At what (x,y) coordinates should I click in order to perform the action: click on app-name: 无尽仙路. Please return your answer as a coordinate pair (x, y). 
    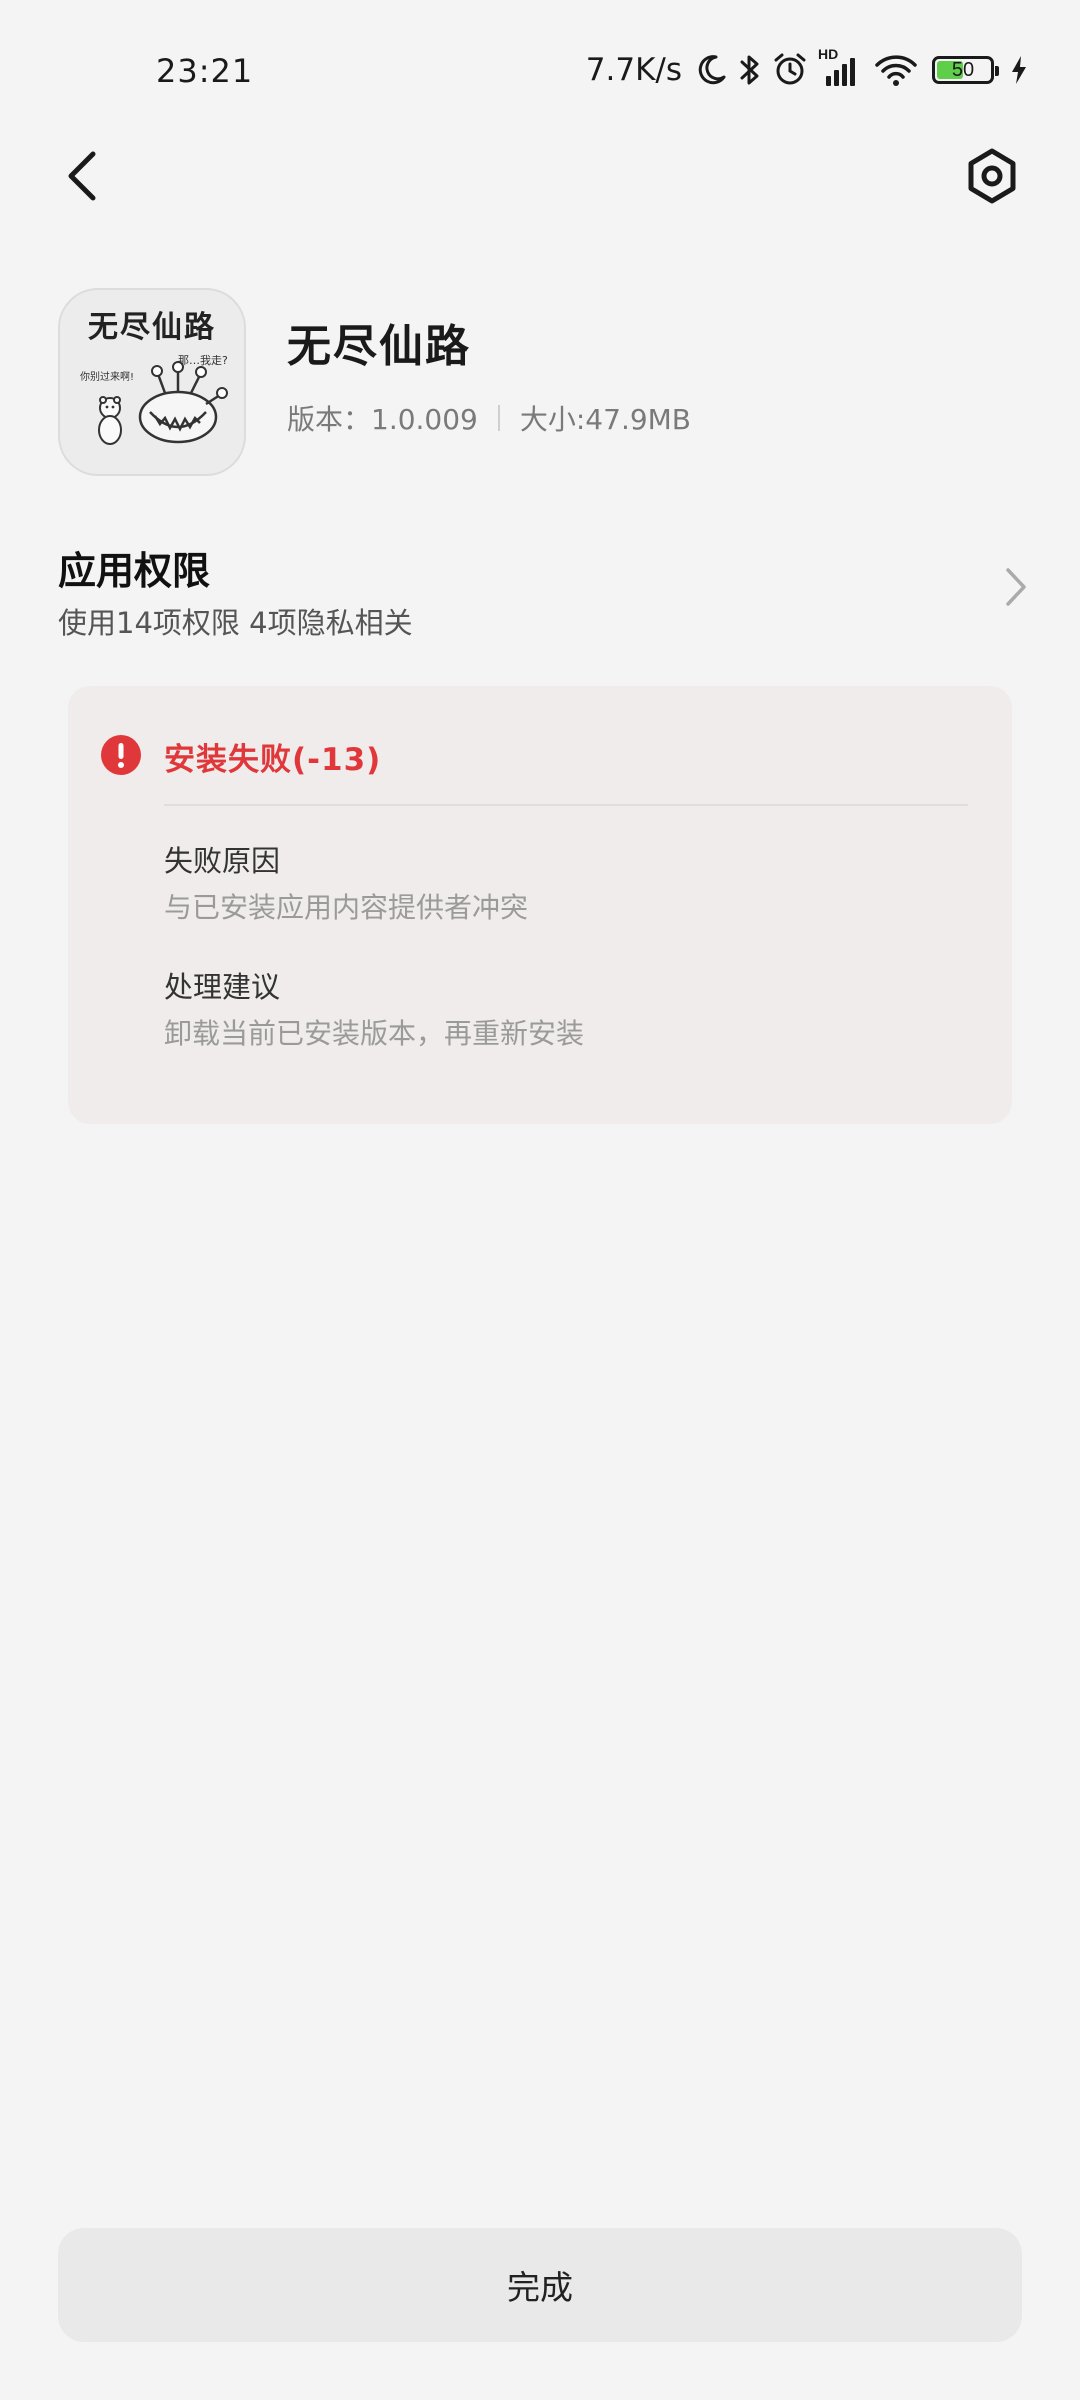
    Looking at the image, I should click on (379, 346).